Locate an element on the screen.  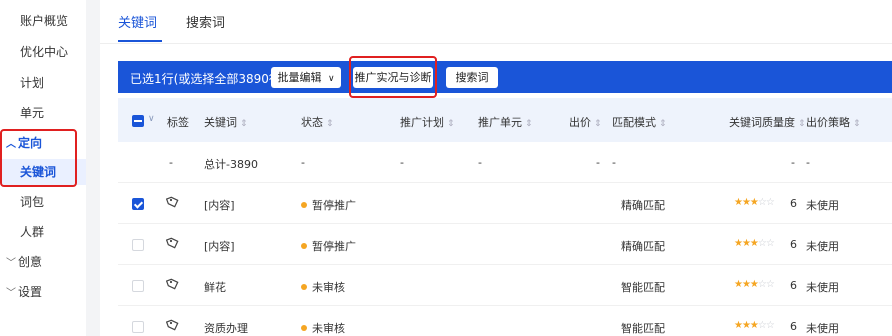
column-header-campaign: 推广计划 ⇕ is located at coordinates (427, 122).